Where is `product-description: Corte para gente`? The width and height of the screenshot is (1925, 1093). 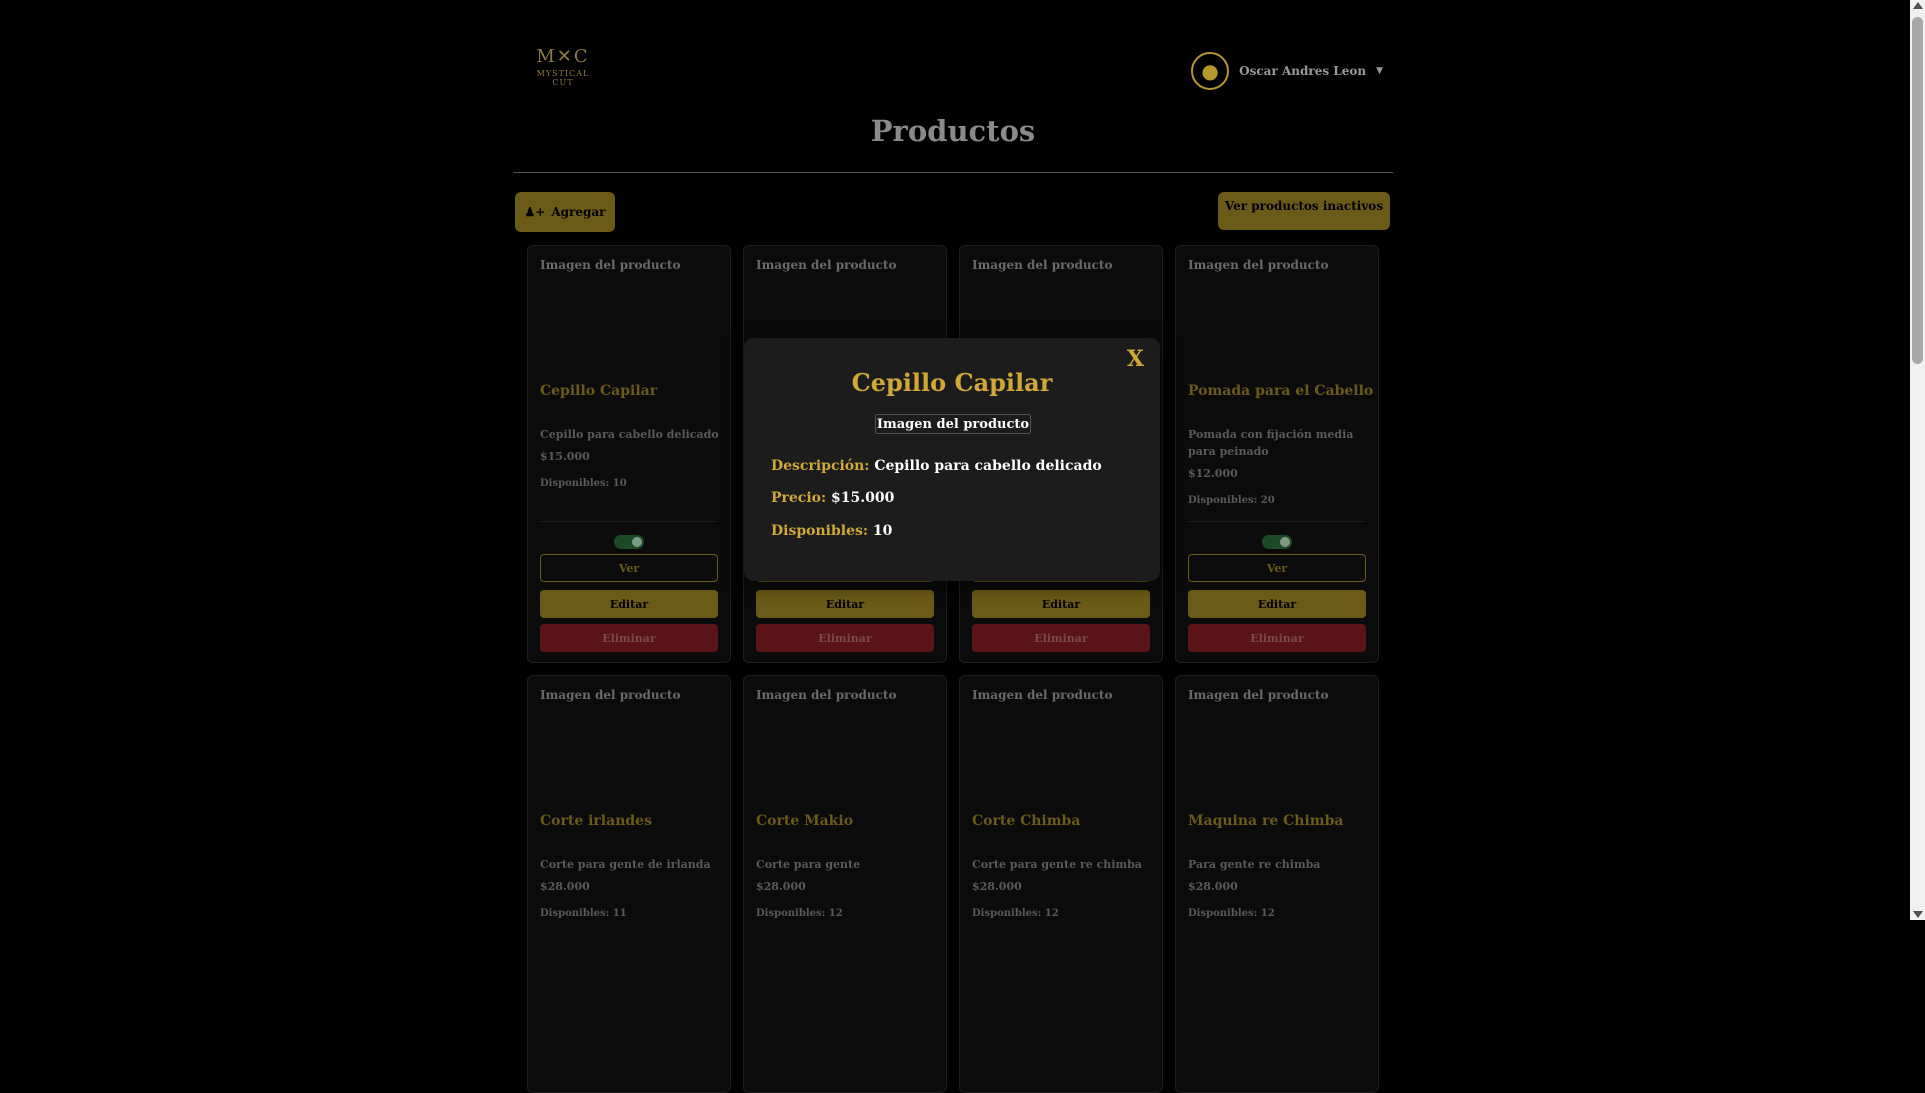
product-description: Corte para gente is located at coordinates (808, 864).